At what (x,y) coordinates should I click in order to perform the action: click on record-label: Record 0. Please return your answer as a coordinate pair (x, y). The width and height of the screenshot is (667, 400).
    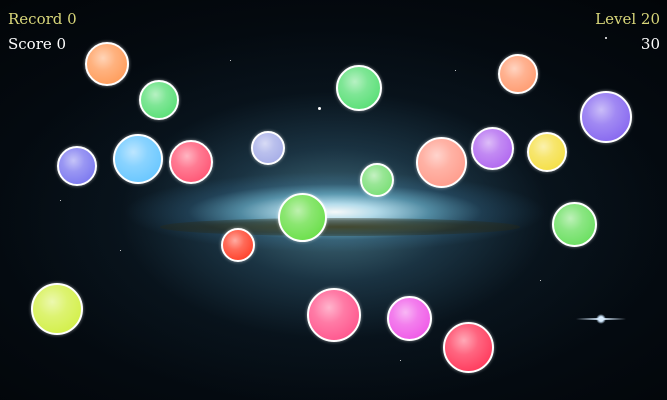
    Looking at the image, I should click on (42, 19).